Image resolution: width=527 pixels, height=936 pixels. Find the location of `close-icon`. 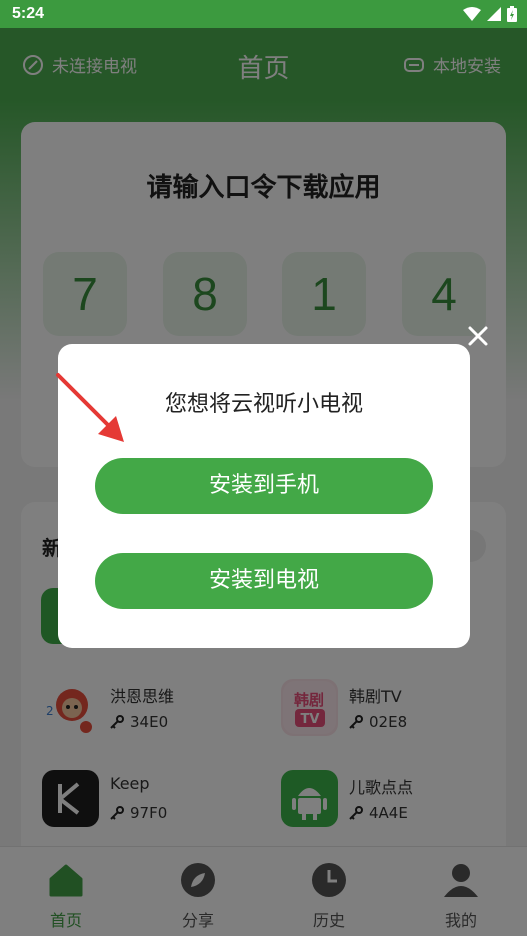

close-icon is located at coordinates (478, 336).